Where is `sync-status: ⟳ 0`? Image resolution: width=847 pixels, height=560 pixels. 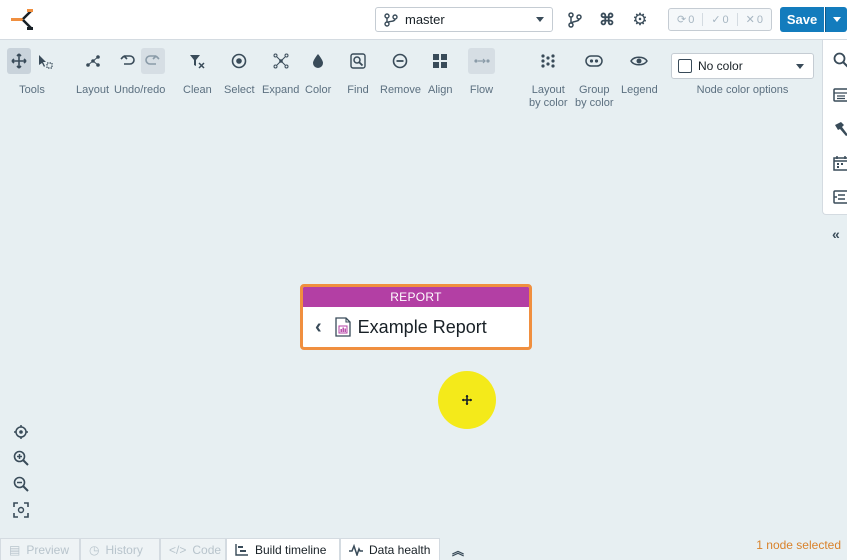
sync-status: ⟳ 0 is located at coordinates (685, 20).